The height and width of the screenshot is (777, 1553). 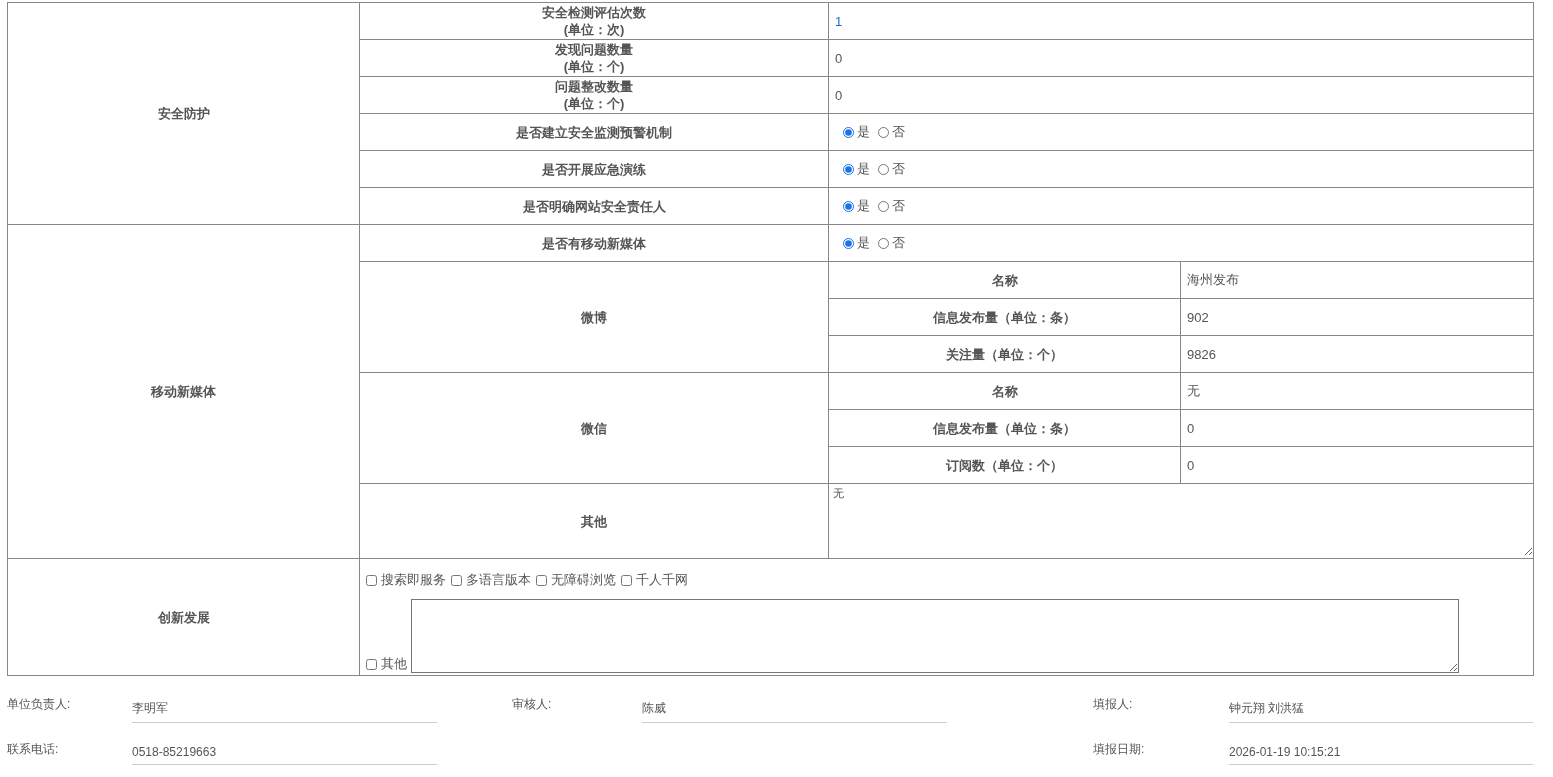 I want to click on field-label: 微博, so click(x=594, y=317).